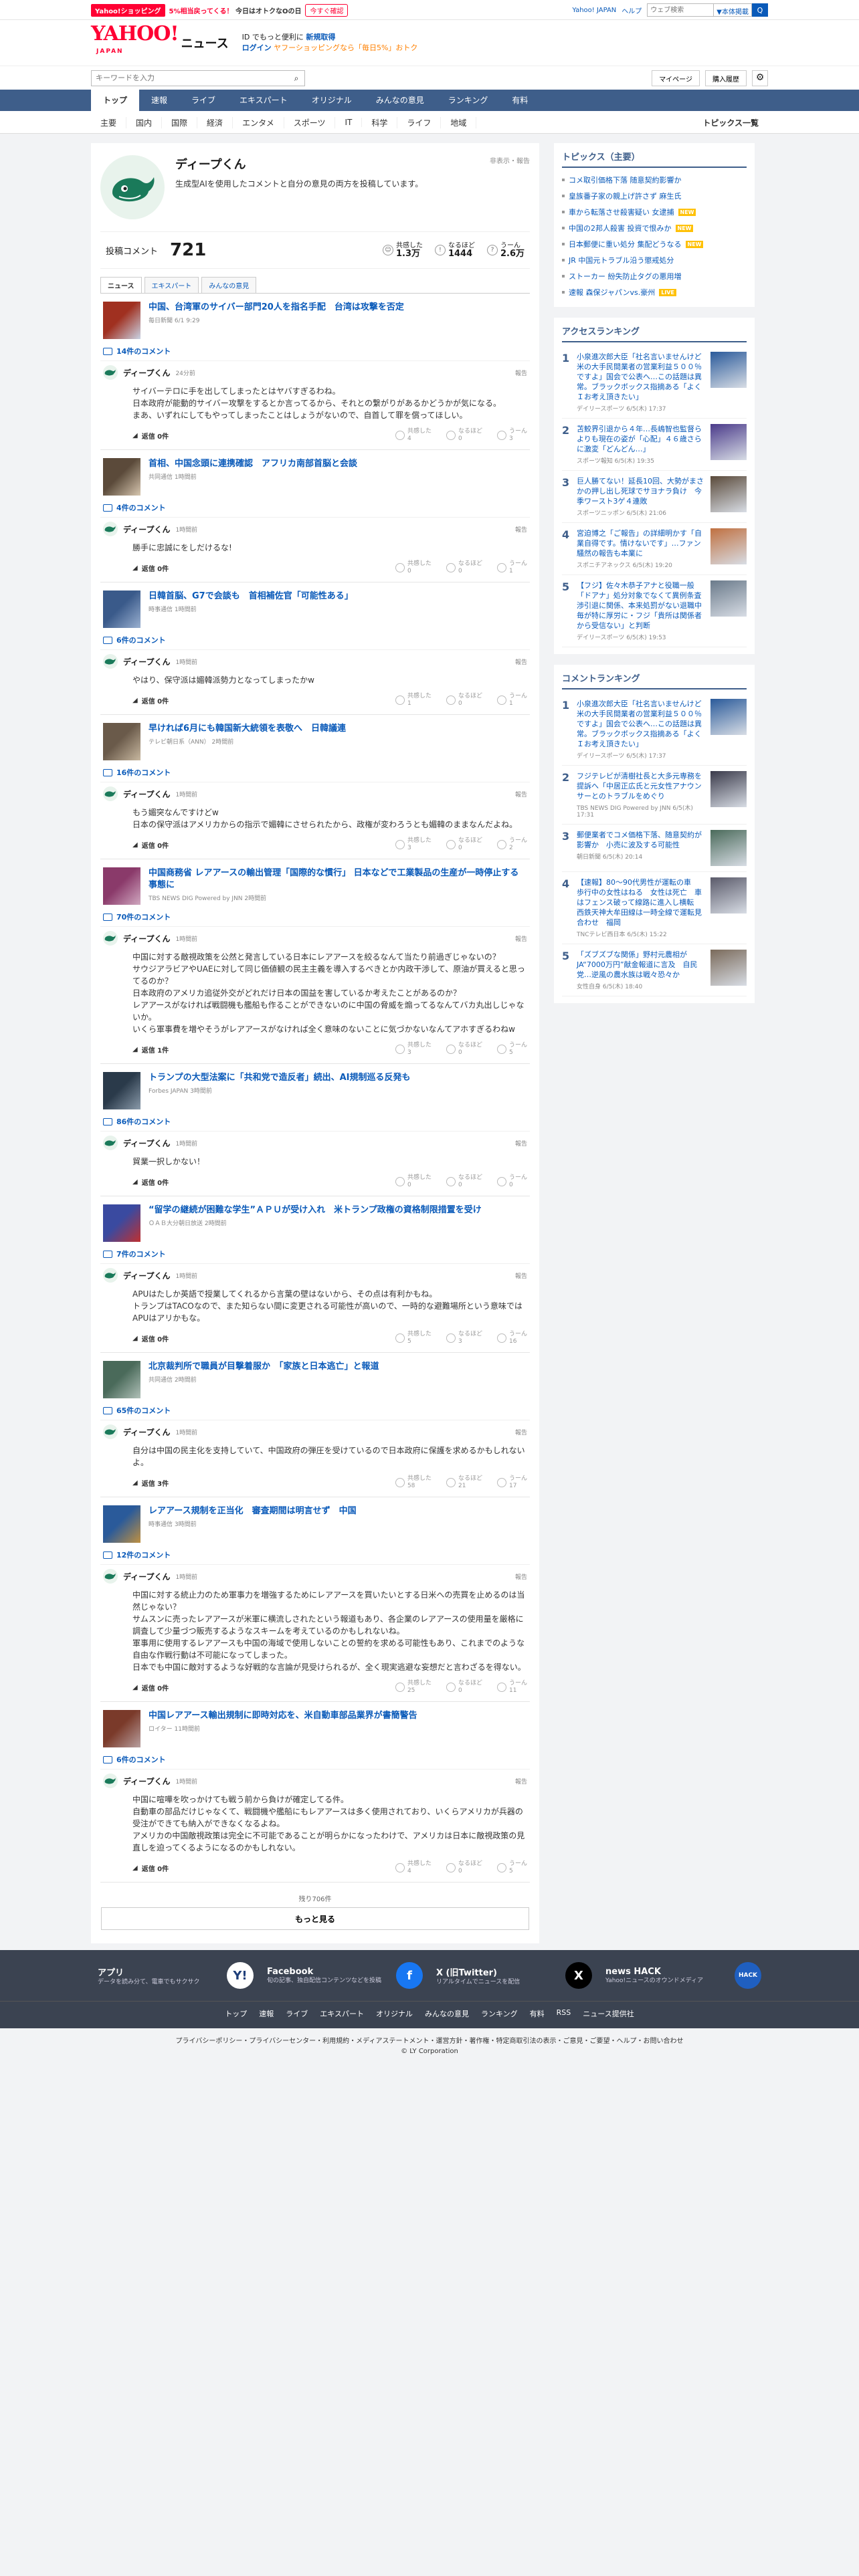 The image size is (859, 2576). I want to click on footer-nav-item: 有料, so click(537, 2013).